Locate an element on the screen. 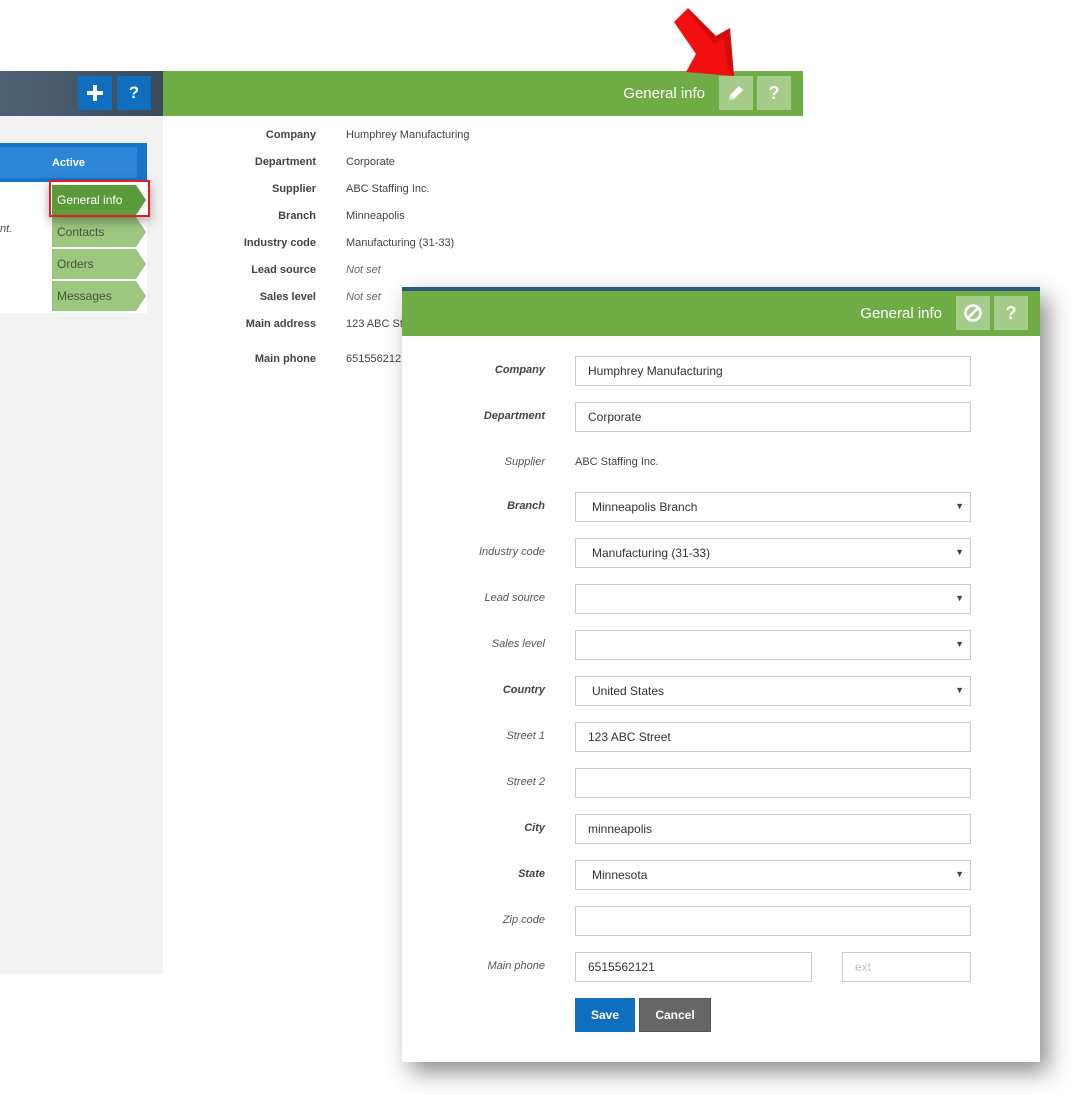  branch-select: Minneapolis Branch ▼ is located at coordinates (773, 507).